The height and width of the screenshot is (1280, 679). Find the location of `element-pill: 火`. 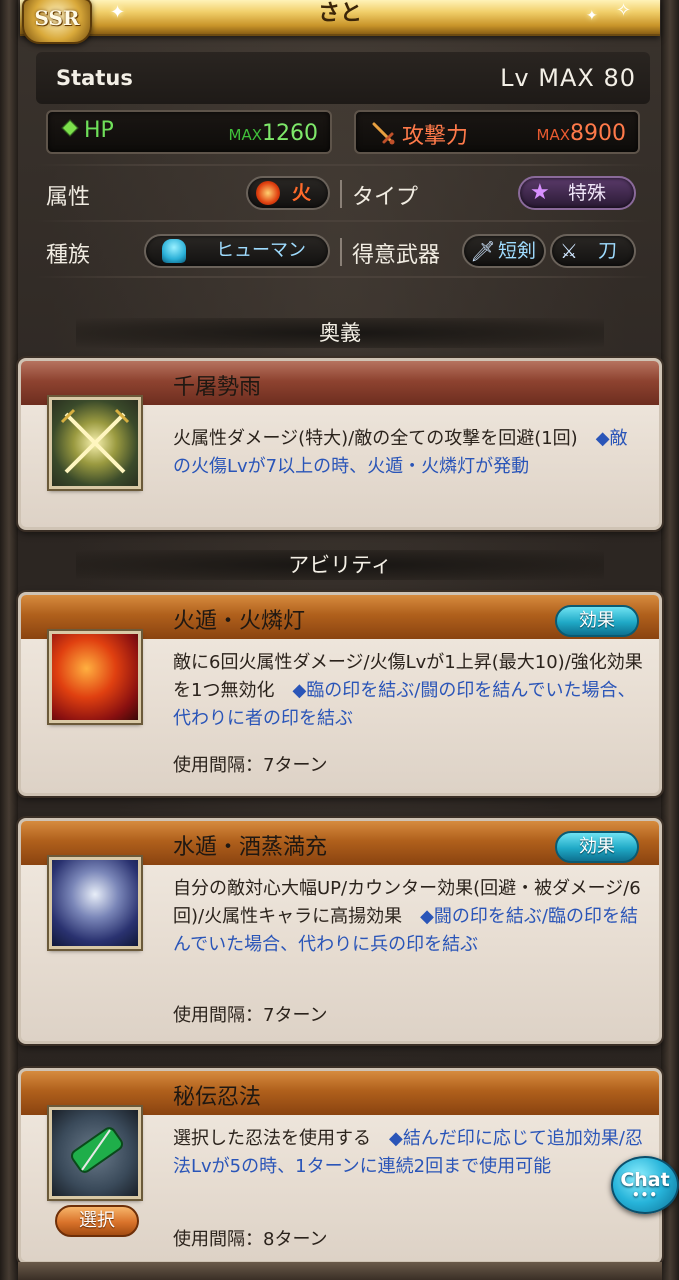

element-pill: 火 is located at coordinates (288, 193).